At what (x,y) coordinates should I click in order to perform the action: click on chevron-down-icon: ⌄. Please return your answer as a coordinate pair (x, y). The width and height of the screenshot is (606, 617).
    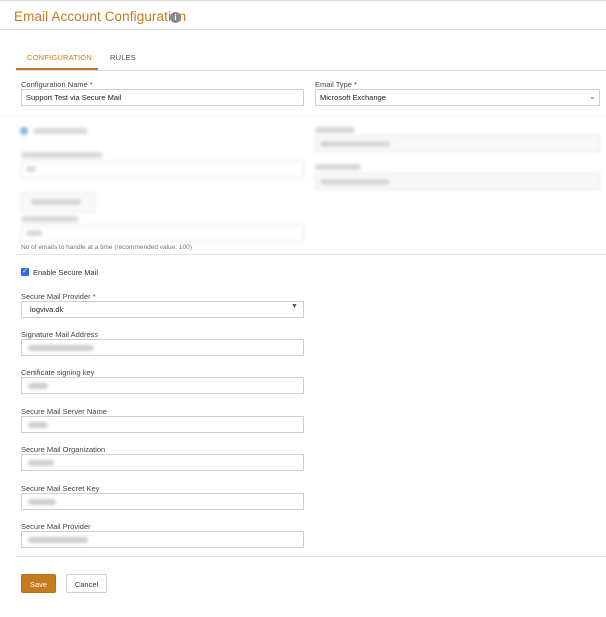
    Looking at the image, I should click on (592, 96).